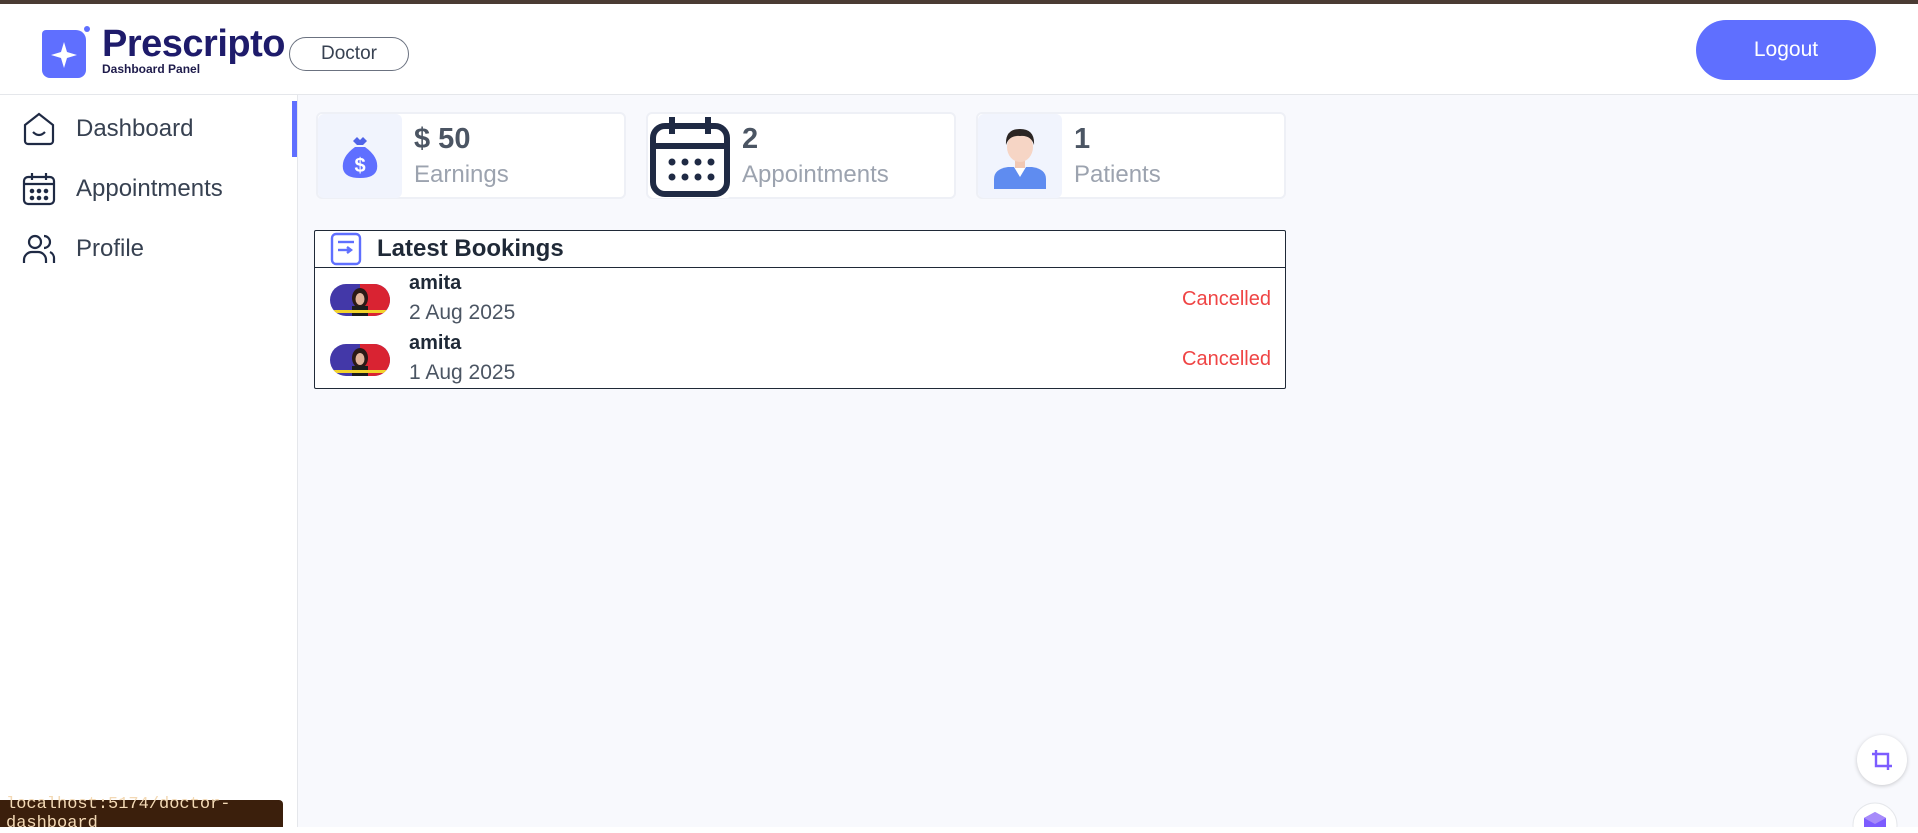 The width and height of the screenshot is (1918, 833). I want to click on sidebar-item-label: Dashboard, so click(135, 128).